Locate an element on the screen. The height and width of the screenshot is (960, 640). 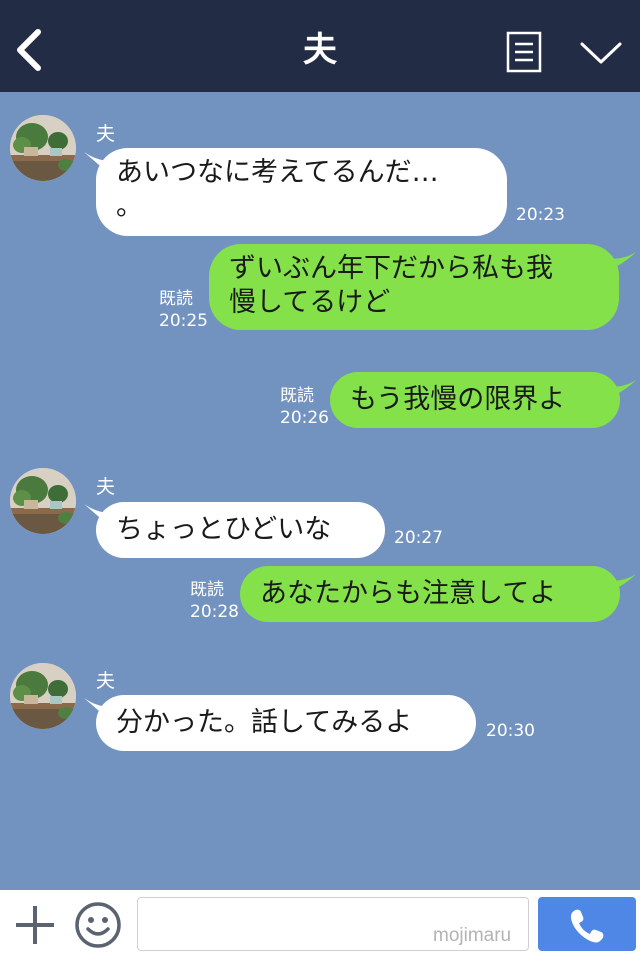
chevron-left-icon is located at coordinates (29, 50).